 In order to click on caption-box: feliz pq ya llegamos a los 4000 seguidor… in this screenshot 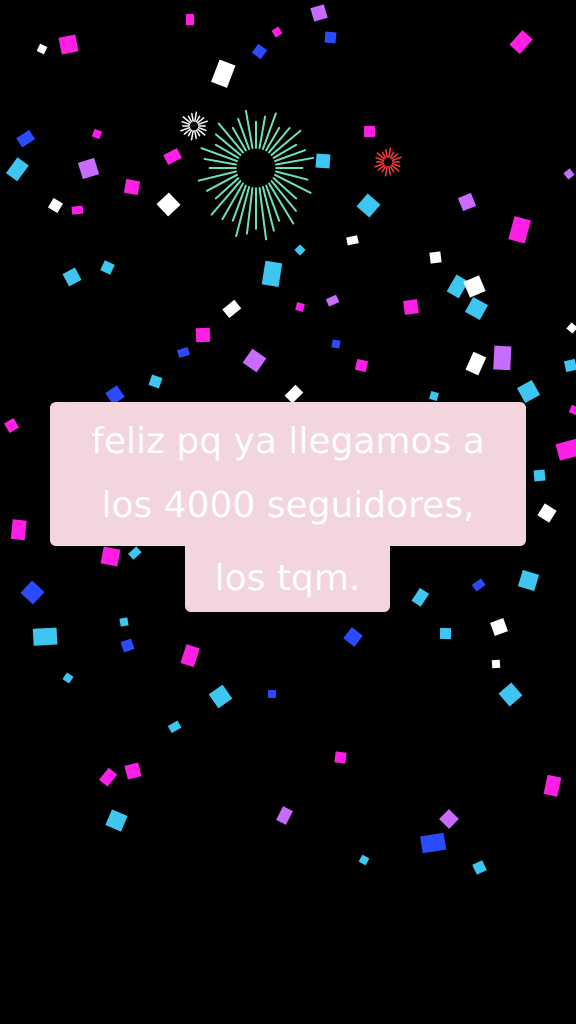, I will do `click(288, 474)`.